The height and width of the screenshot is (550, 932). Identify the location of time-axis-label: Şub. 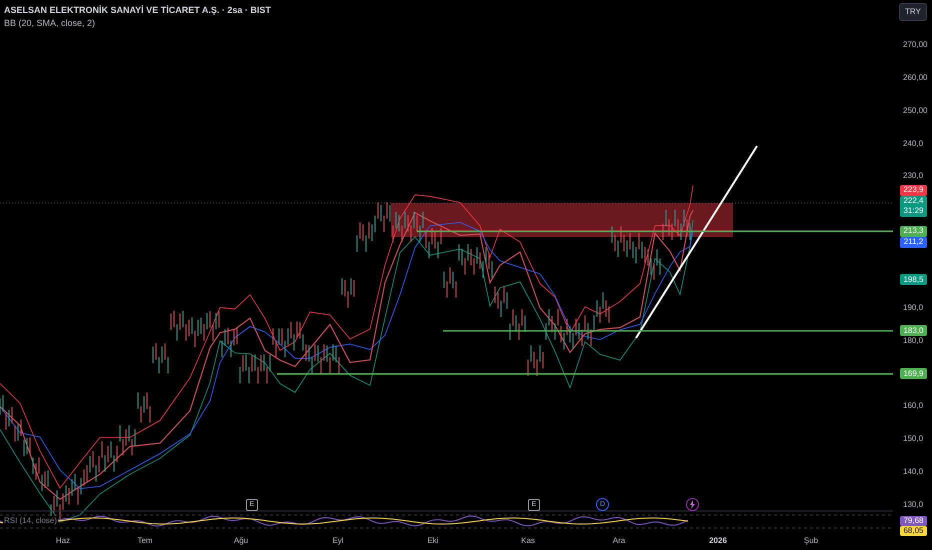
(811, 541).